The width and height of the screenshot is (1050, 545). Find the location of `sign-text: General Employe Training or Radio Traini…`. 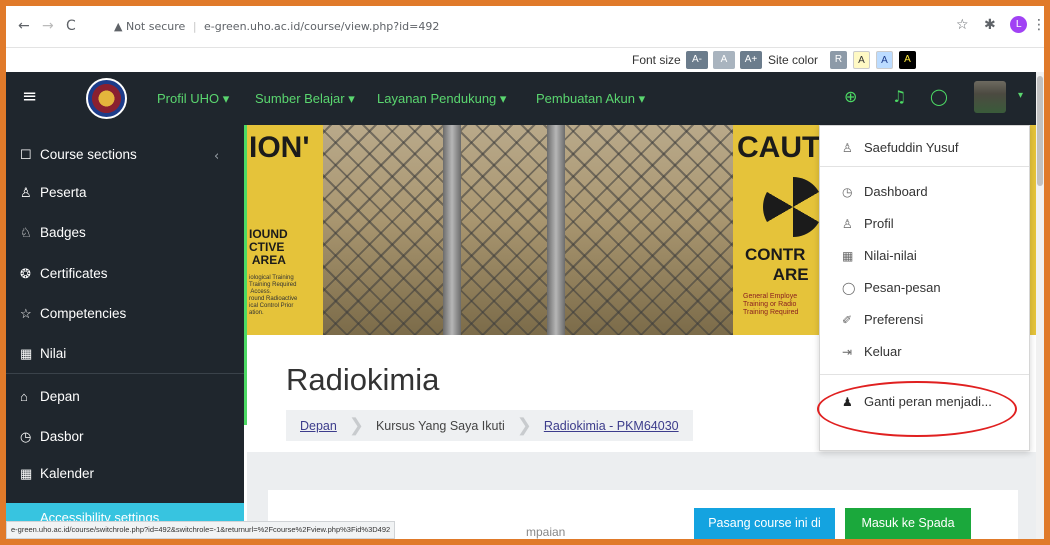

sign-text: General Employe Training or Radio Traini… is located at coordinates (771, 304).